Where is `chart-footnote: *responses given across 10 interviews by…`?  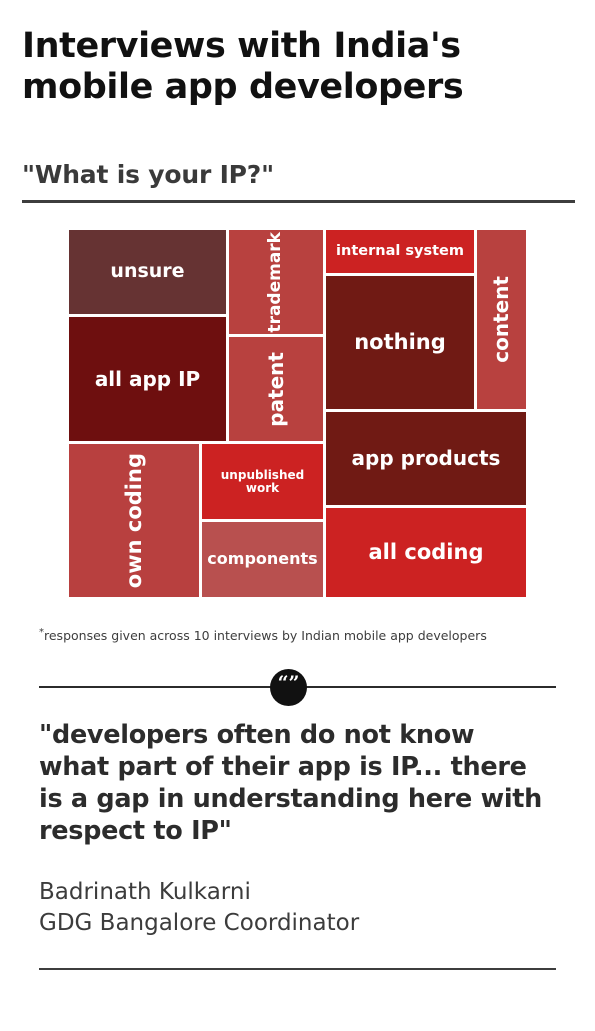 chart-footnote: *responses given across 10 interviews by… is located at coordinates (299, 635).